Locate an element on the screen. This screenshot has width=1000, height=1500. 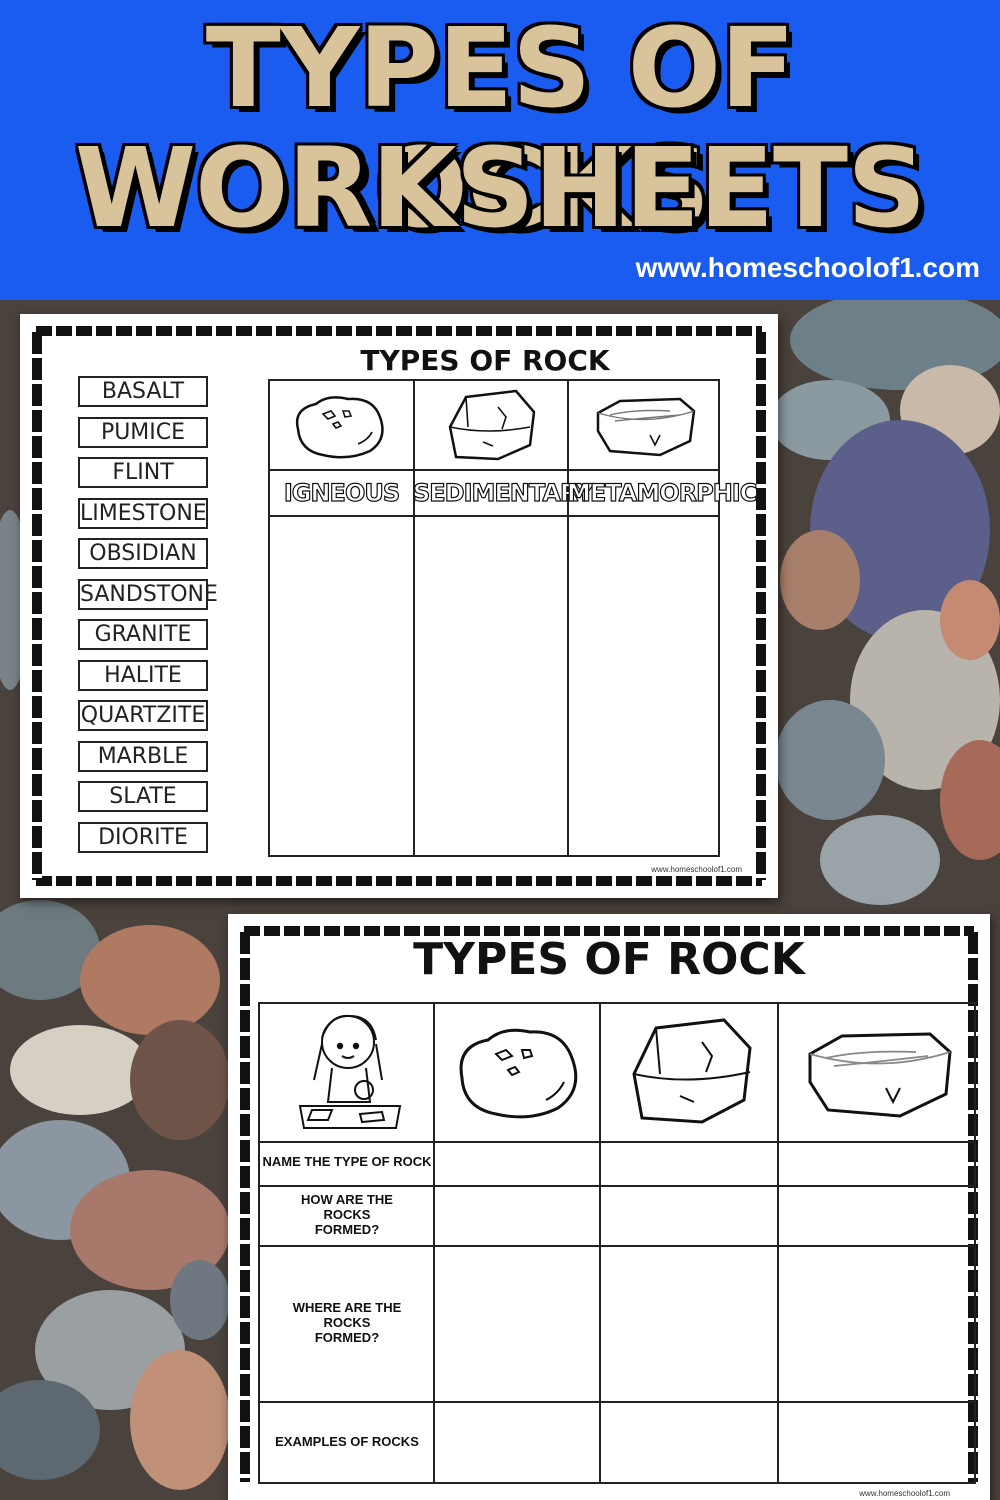
word-card: QUARTZITE is located at coordinates (143, 715).